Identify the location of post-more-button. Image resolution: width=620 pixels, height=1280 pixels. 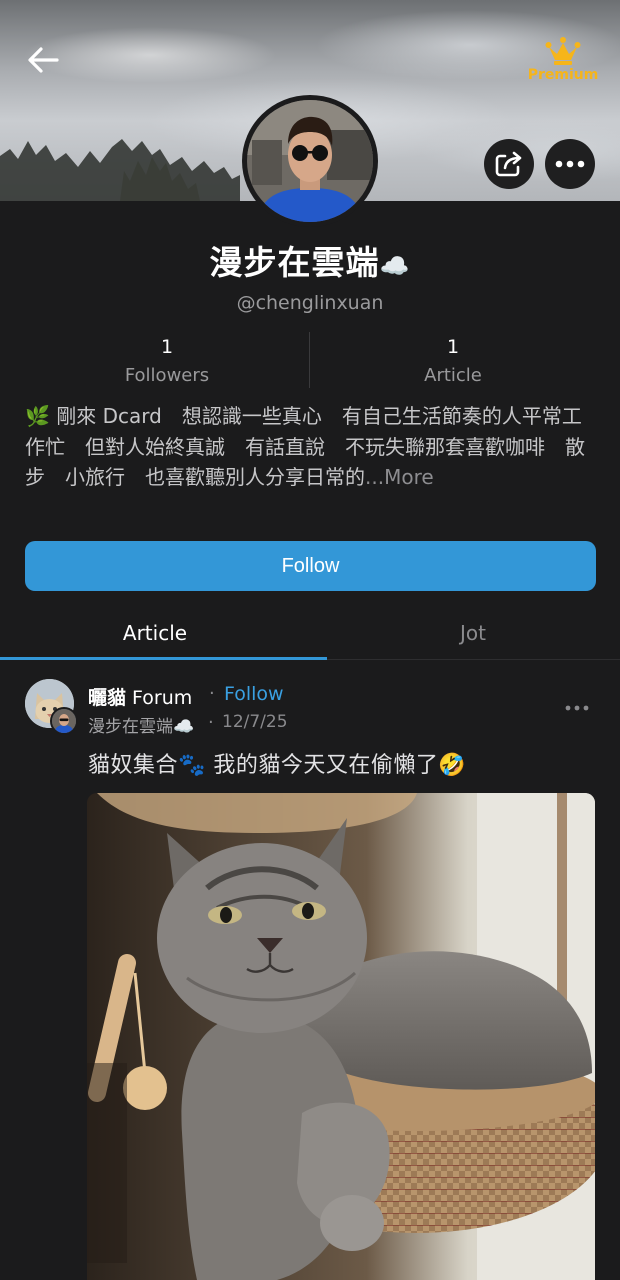
(577, 708).